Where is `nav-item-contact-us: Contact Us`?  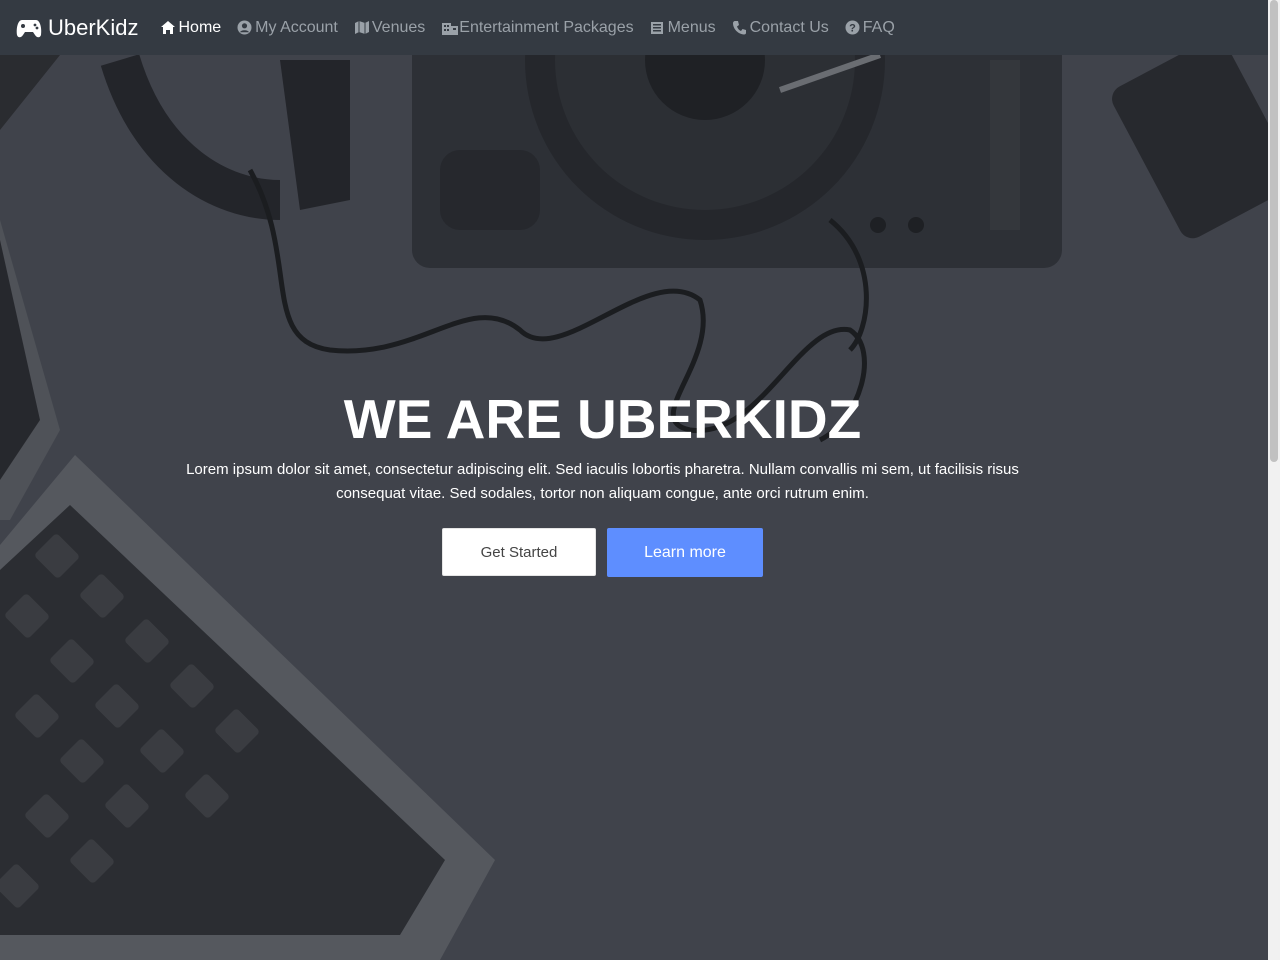 nav-item-contact-us: Contact Us is located at coordinates (780, 28).